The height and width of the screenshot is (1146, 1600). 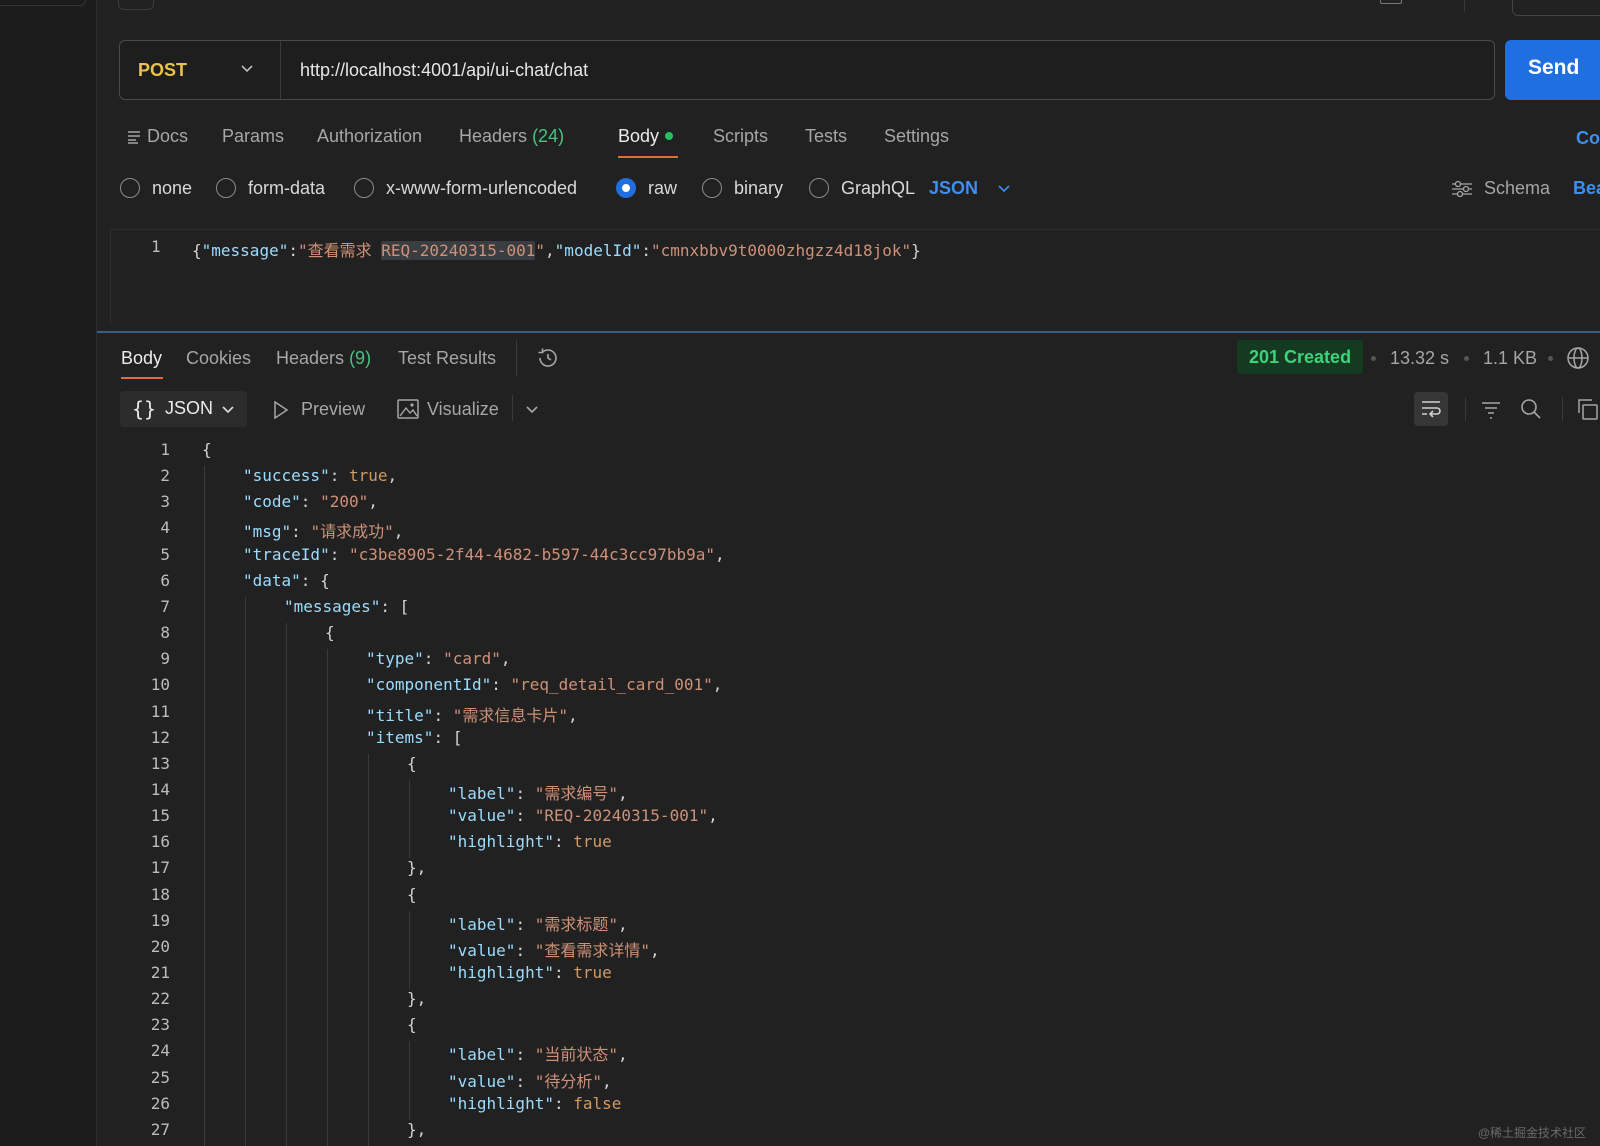 What do you see at coordinates (1531, 409) in the screenshot?
I see `search-button` at bounding box center [1531, 409].